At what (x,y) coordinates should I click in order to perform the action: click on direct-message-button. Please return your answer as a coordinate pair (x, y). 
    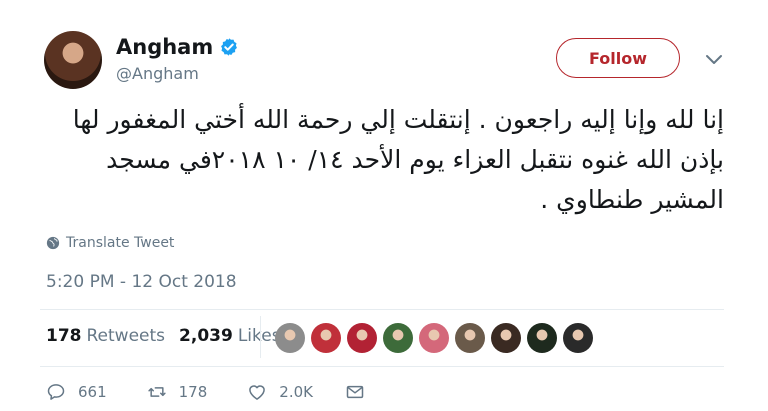
    Looking at the image, I should click on (355, 392).